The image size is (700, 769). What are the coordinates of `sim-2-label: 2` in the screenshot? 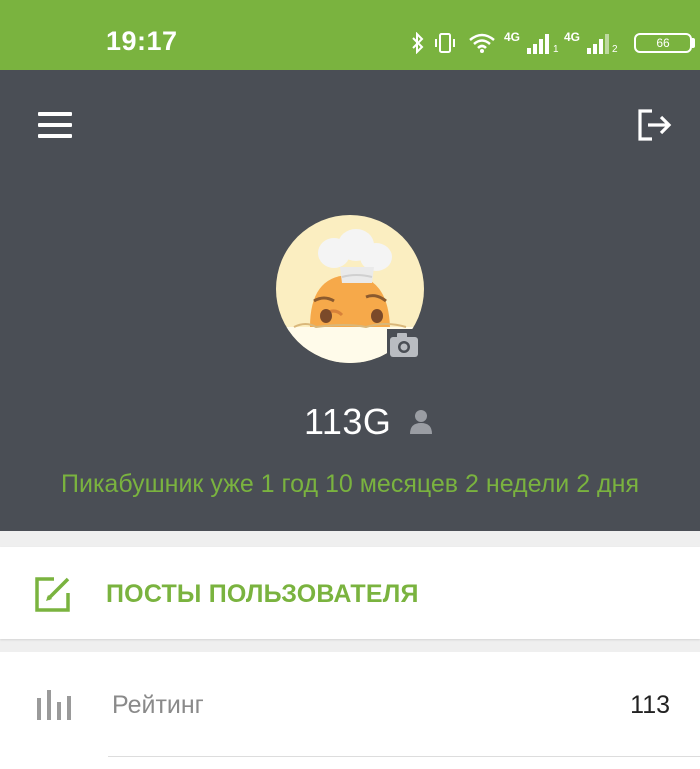 It's located at (615, 49).